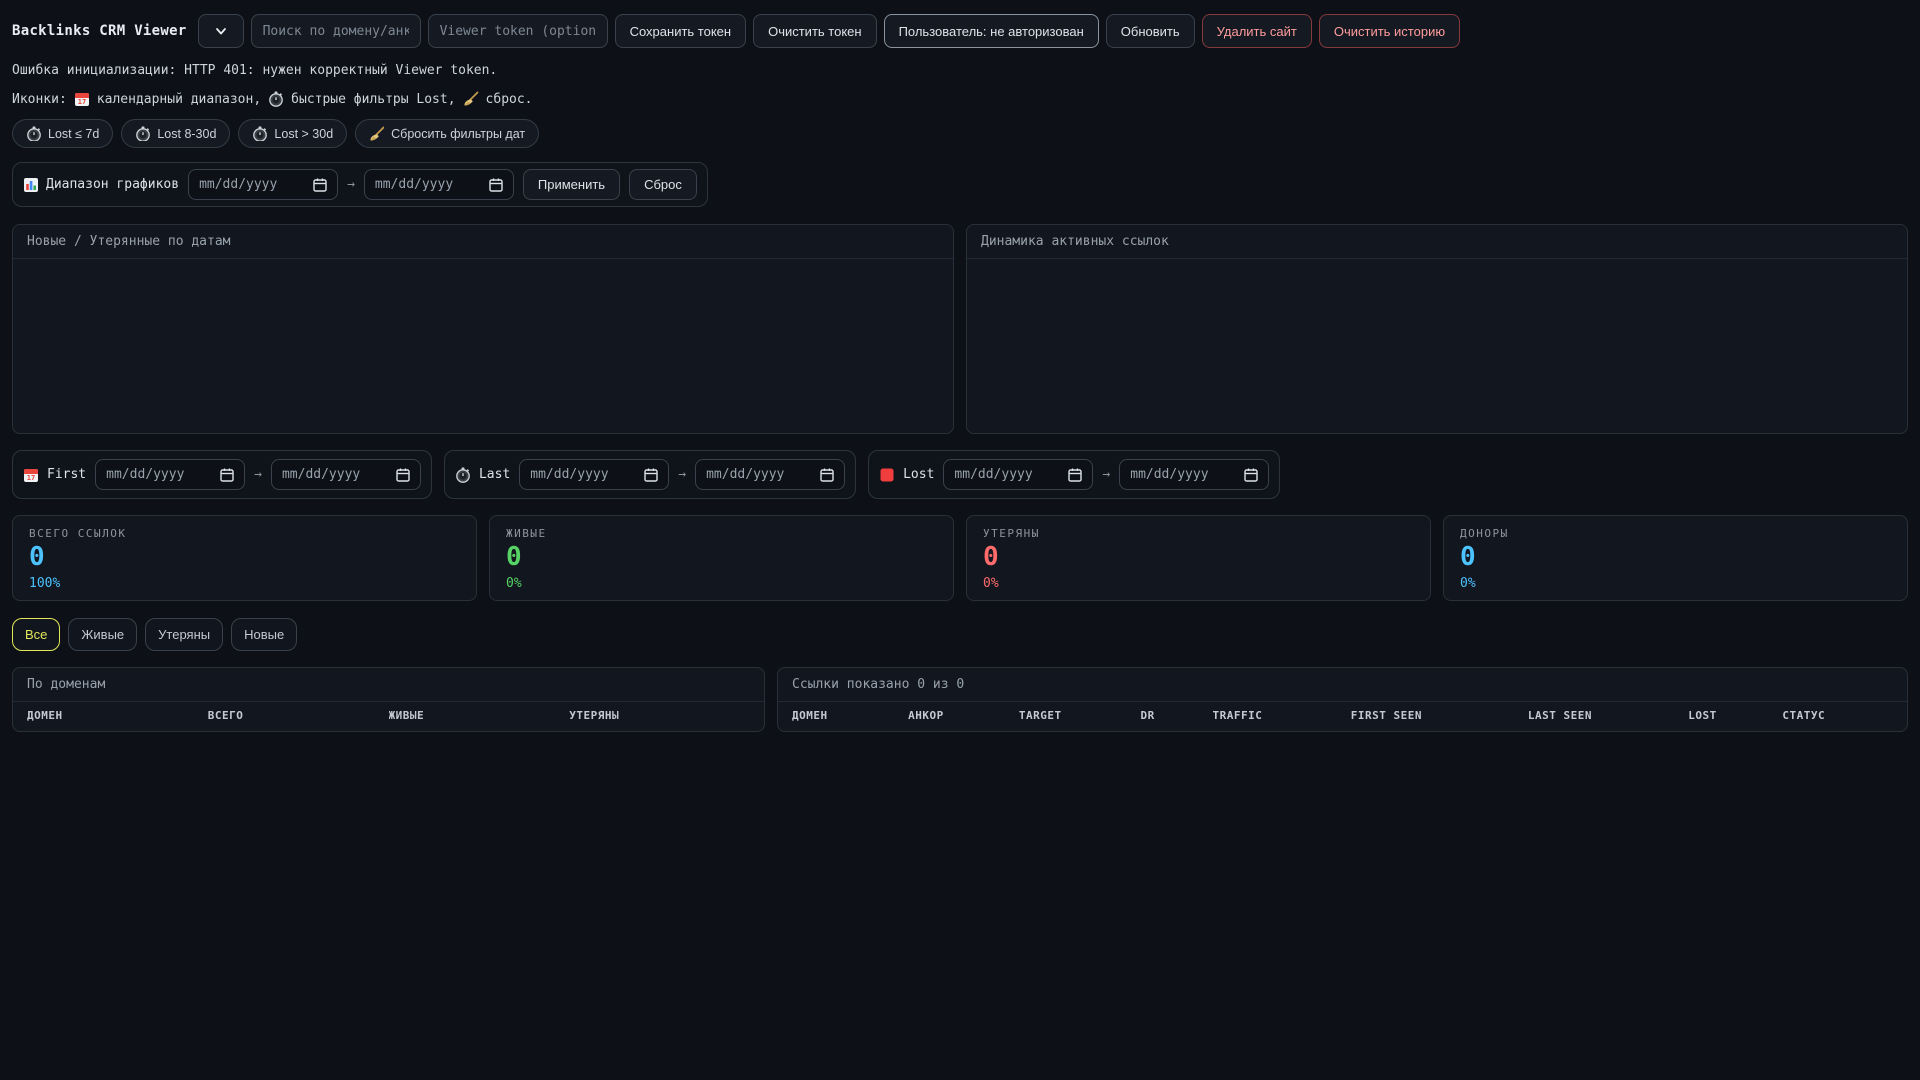  I want to click on reset-range-button: Сброс, so click(663, 184).